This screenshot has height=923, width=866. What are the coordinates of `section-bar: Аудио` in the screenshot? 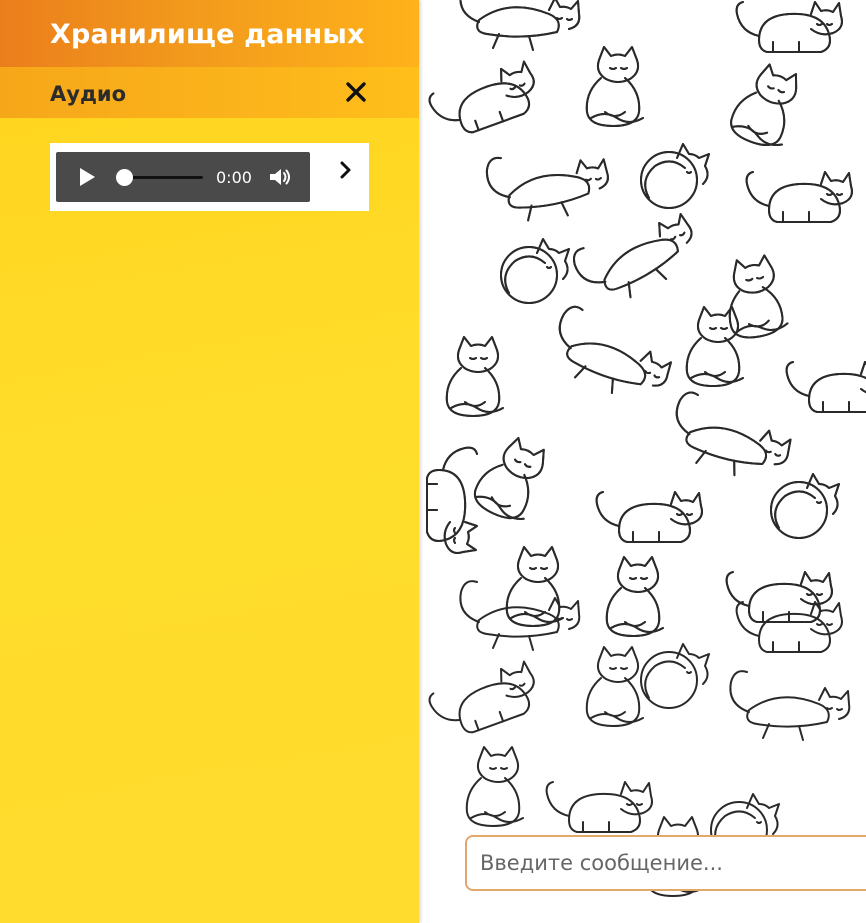 It's located at (209, 92).